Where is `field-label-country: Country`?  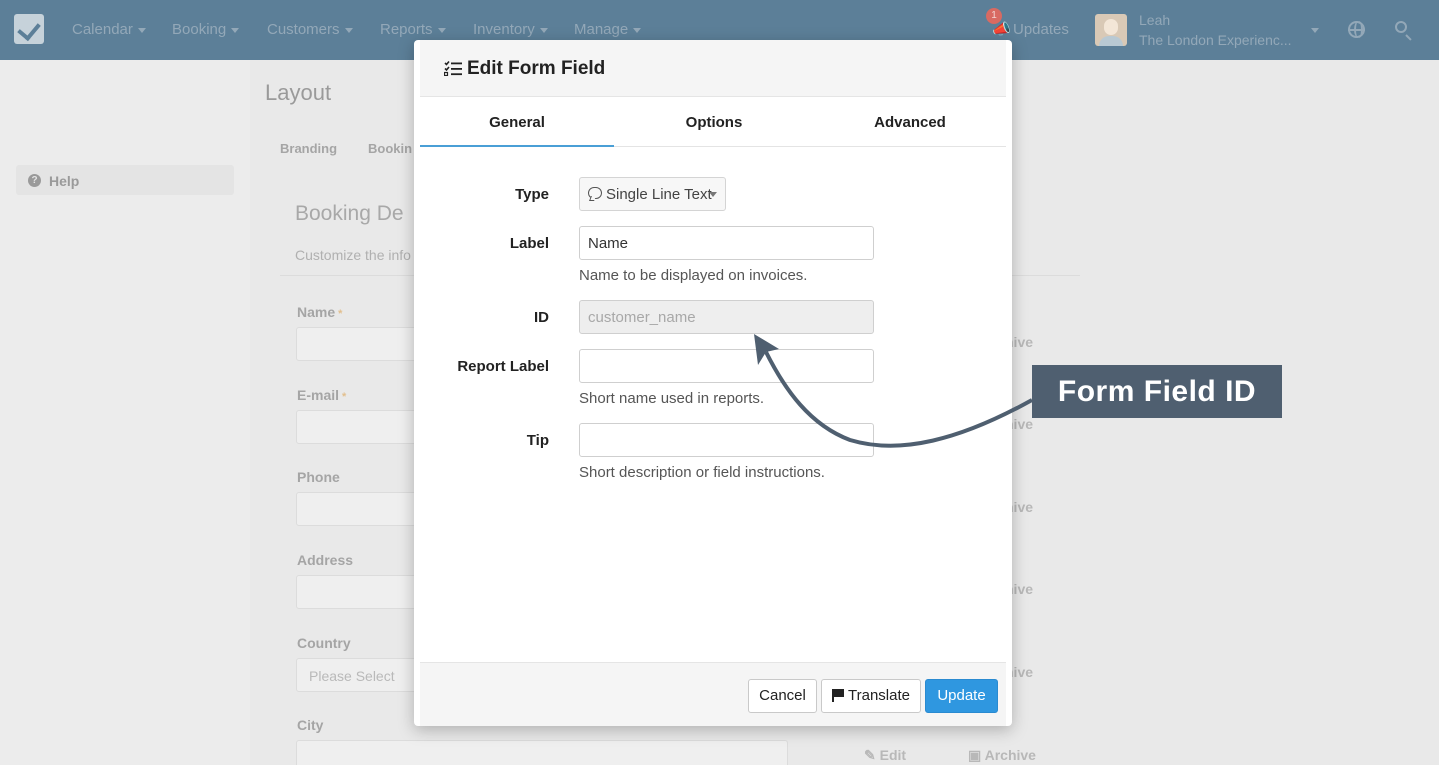 field-label-country: Country is located at coordinates (324, 643).